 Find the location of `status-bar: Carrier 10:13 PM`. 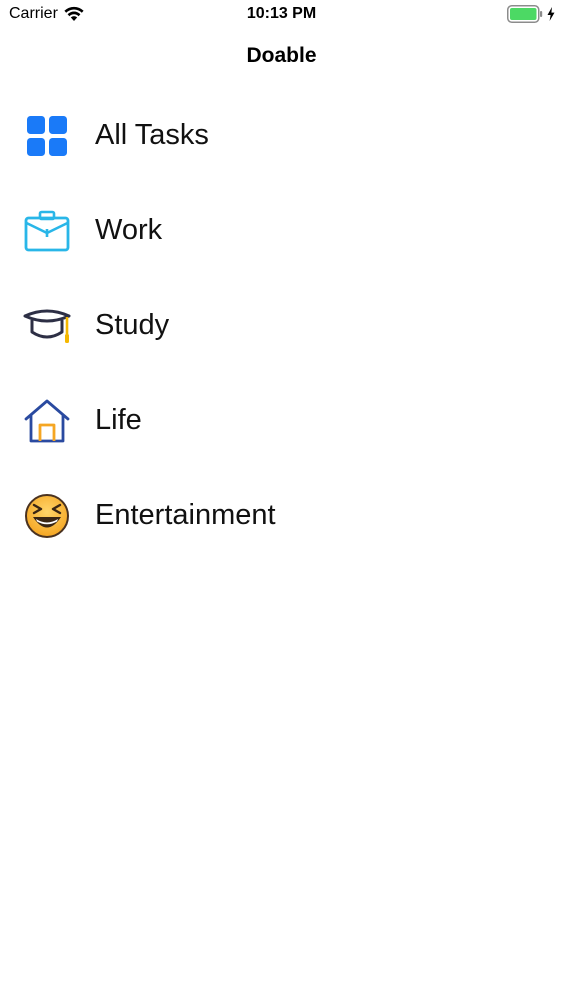

status-bar: Carrier 10:13 PM is located at coordinates (281, 15).